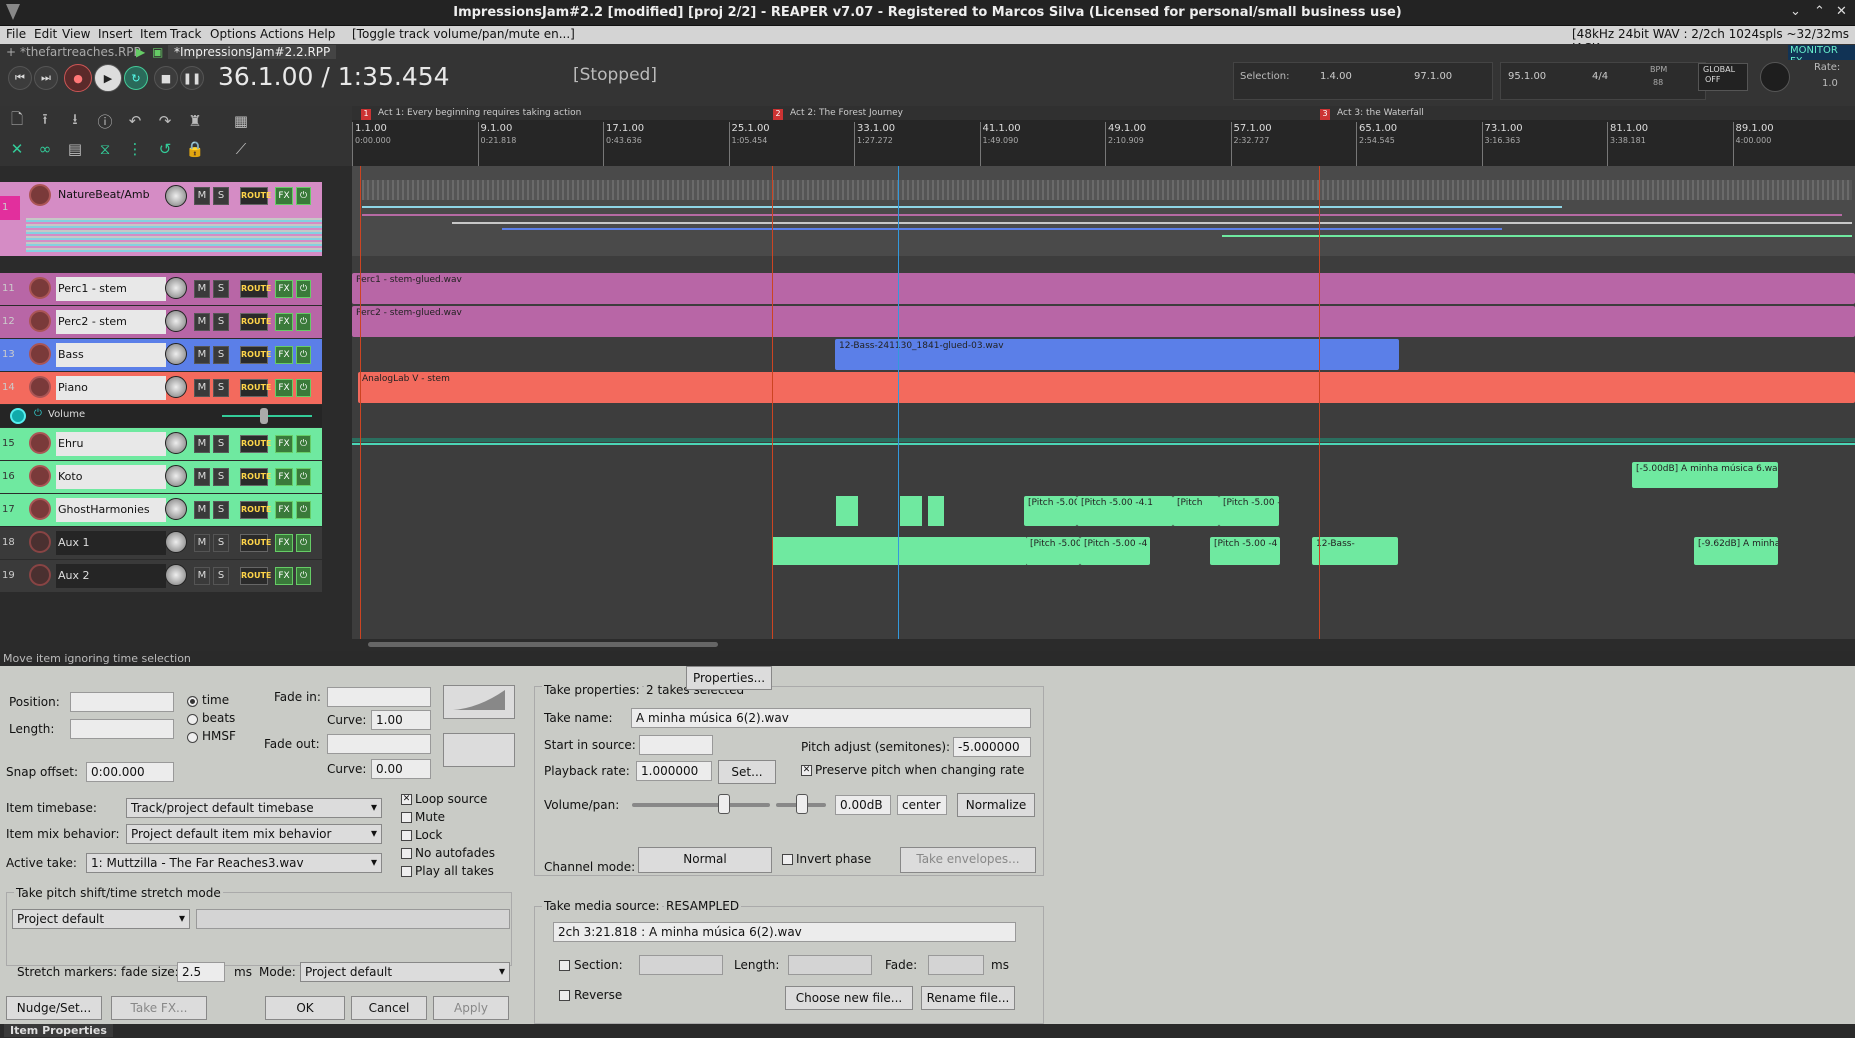  I want to click on hmsf-radio-label: HMSF, so click(219, 736).